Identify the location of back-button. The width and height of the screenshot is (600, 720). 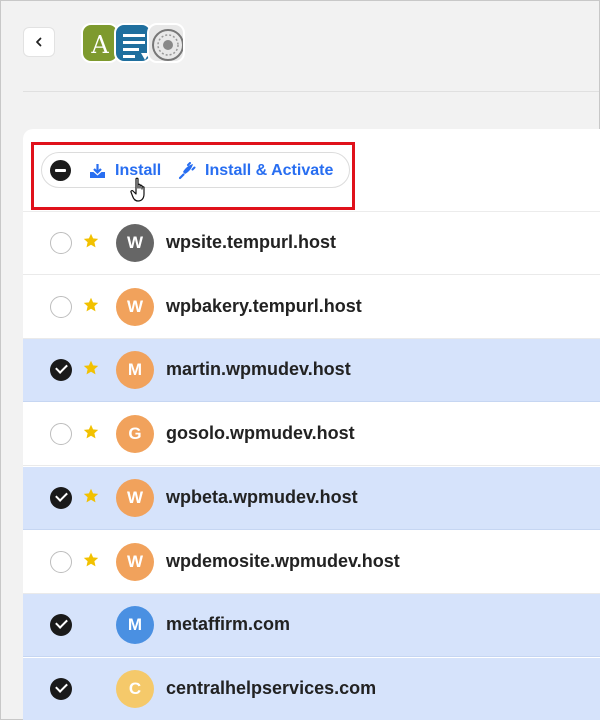
(39, 42).